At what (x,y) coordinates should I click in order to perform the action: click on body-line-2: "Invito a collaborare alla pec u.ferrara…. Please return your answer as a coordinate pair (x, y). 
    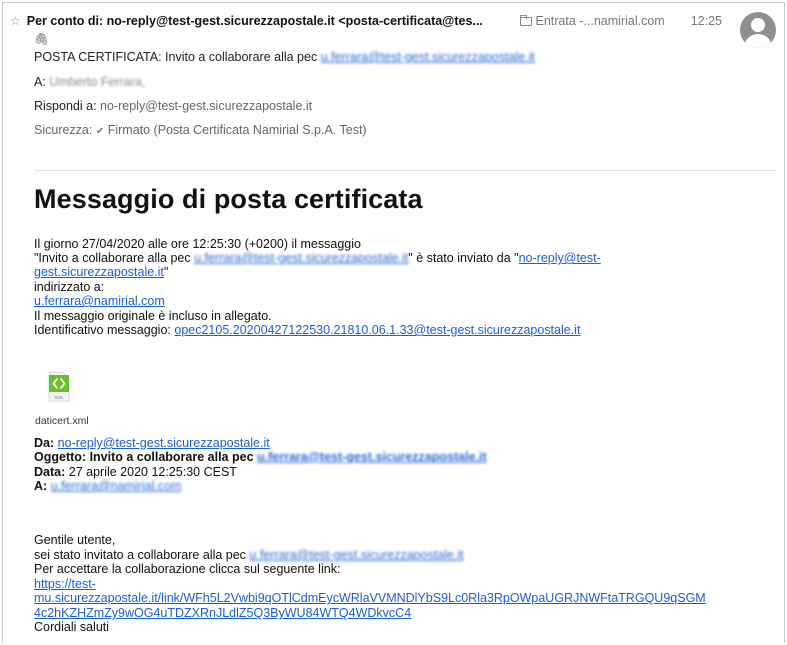
    Looking at the image, I should click on (317, 258).